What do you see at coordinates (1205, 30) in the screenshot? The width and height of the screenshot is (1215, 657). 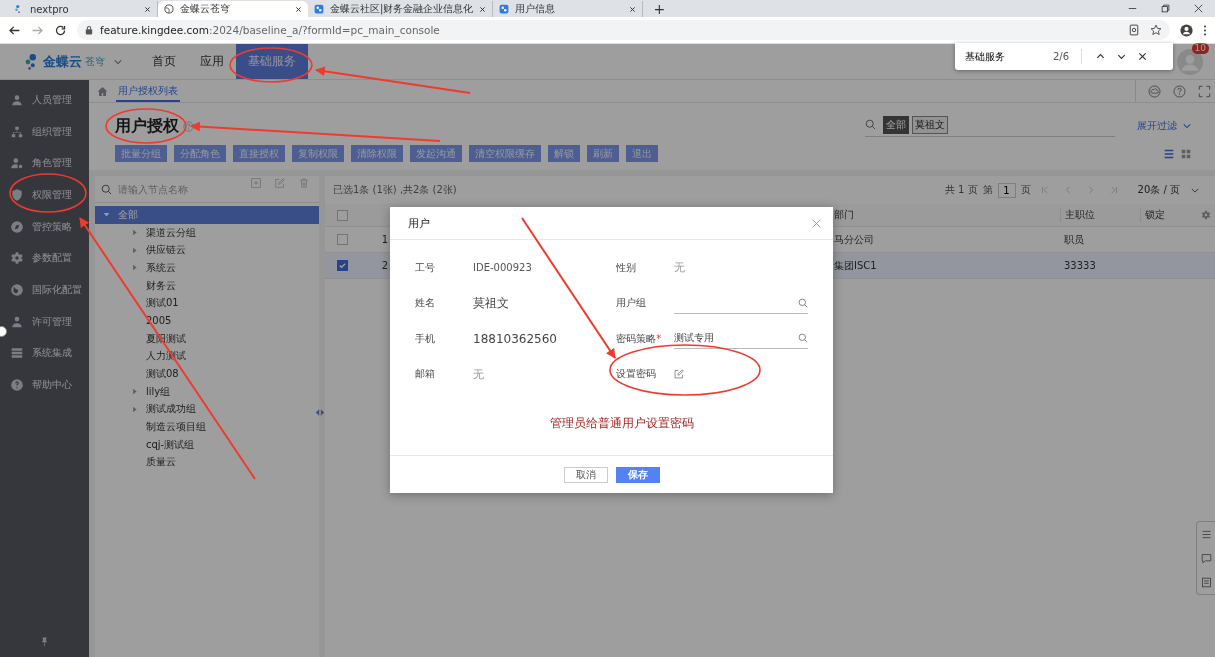 I see `more-icon` at bounding box center [1205, 30].